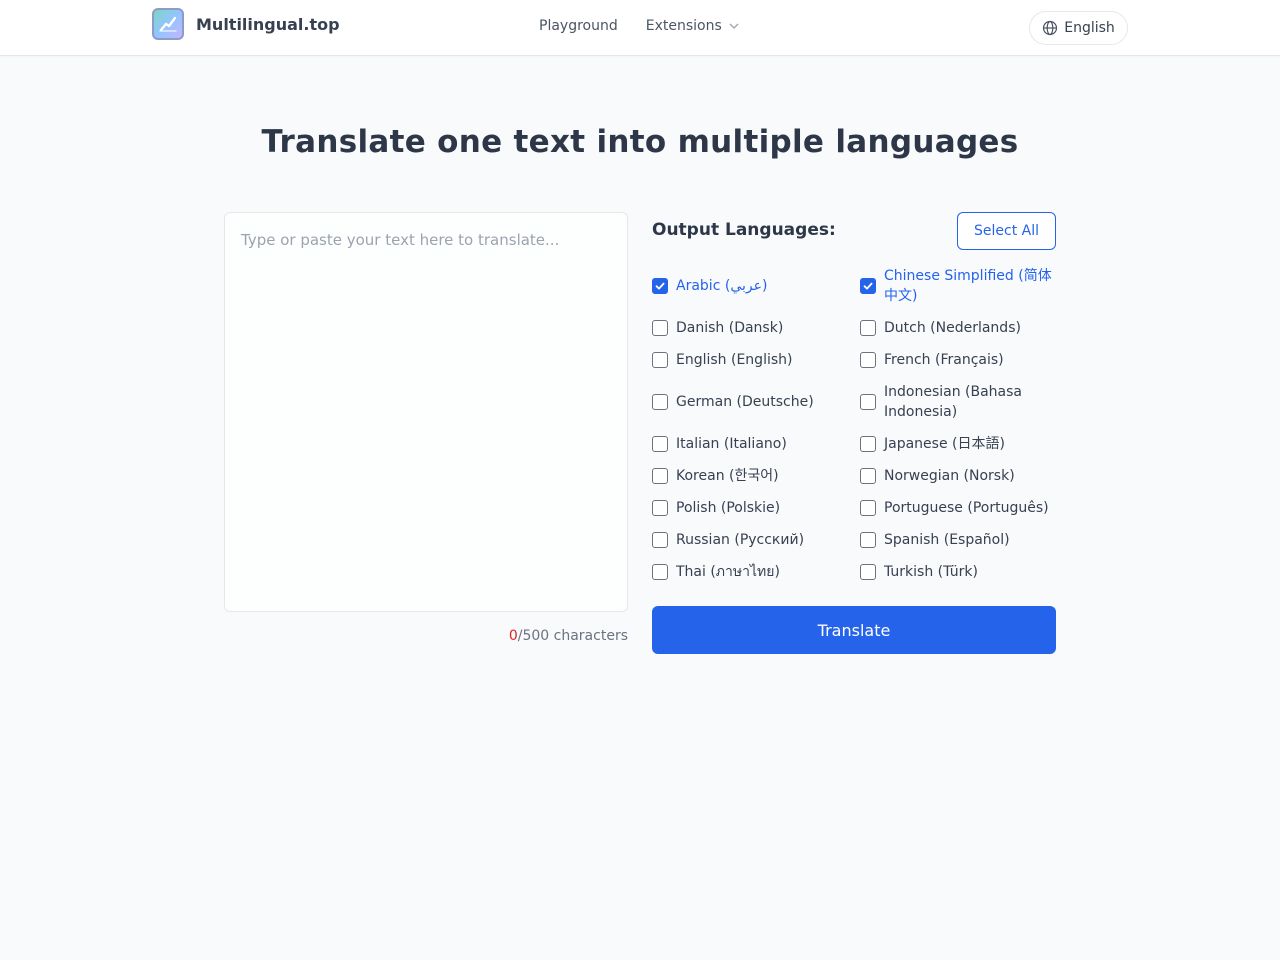  I want to click on language-option: Korean (한국어), so click(752, 476).